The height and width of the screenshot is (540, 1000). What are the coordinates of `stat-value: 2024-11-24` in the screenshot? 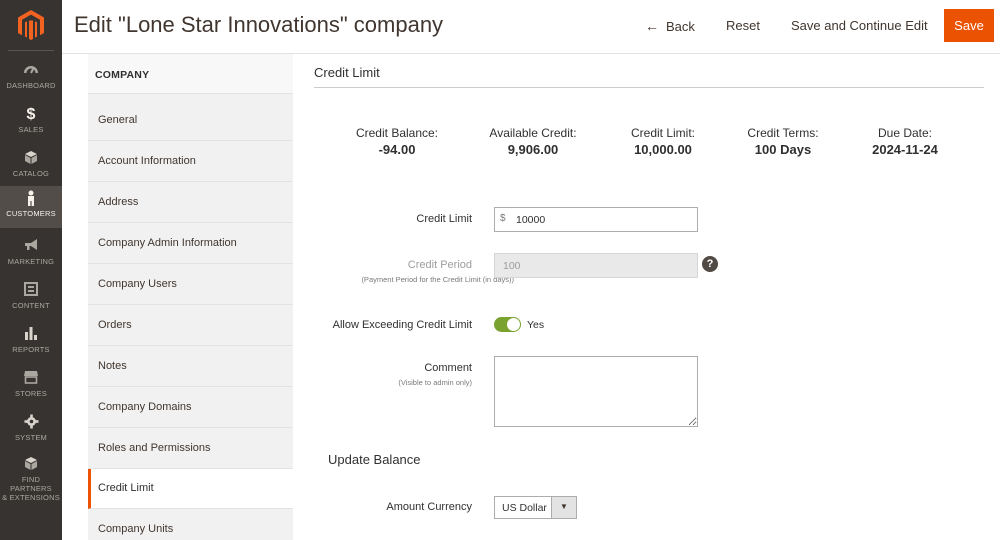 It's located at (905, 149).